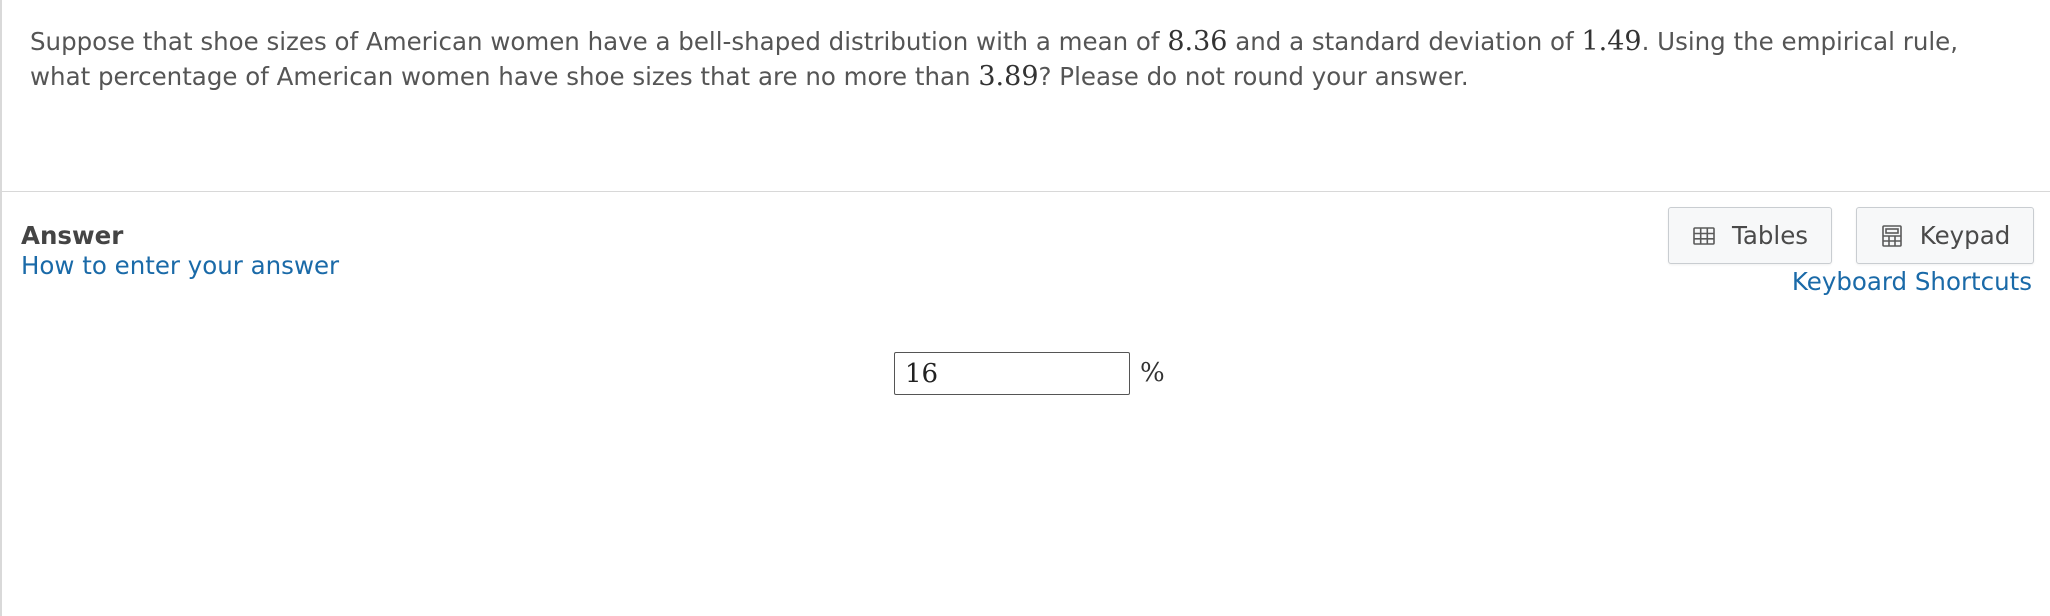  I want to click on how-to-enter-answer-link: How to enter your answer, so click(180, 266).